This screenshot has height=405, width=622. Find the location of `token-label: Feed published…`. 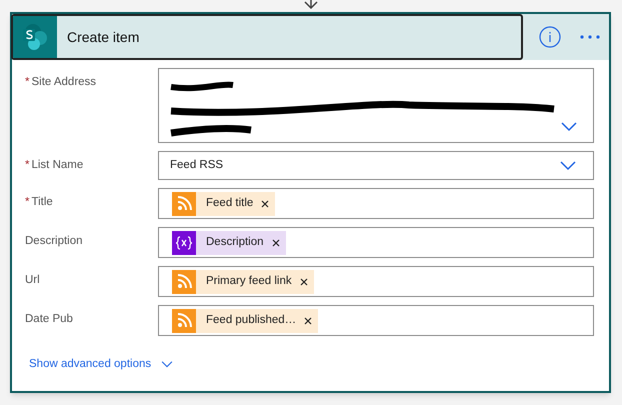

token-label: Feed published… is located at coordinates (251, 320).